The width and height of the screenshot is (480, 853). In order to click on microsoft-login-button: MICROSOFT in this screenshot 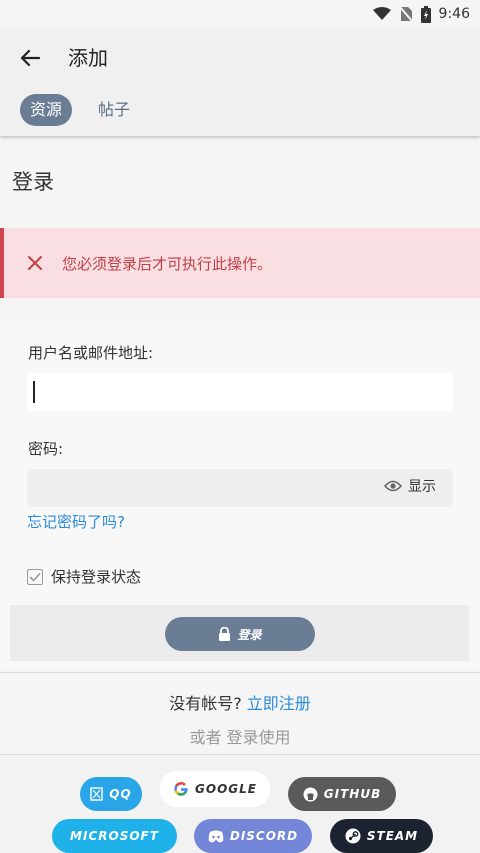, I will do `click(114, 836)`.